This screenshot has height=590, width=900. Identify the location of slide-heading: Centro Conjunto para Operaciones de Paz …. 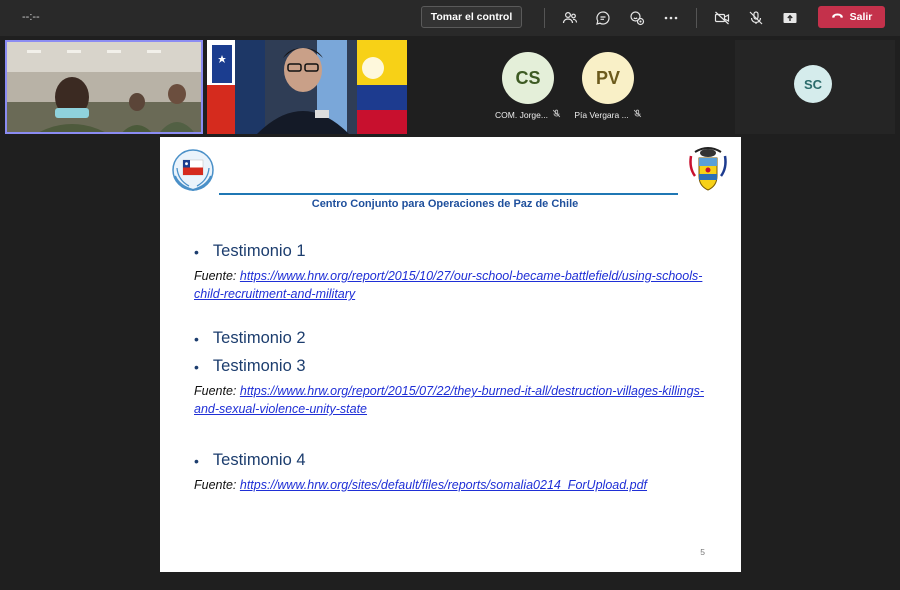
(445, 204).